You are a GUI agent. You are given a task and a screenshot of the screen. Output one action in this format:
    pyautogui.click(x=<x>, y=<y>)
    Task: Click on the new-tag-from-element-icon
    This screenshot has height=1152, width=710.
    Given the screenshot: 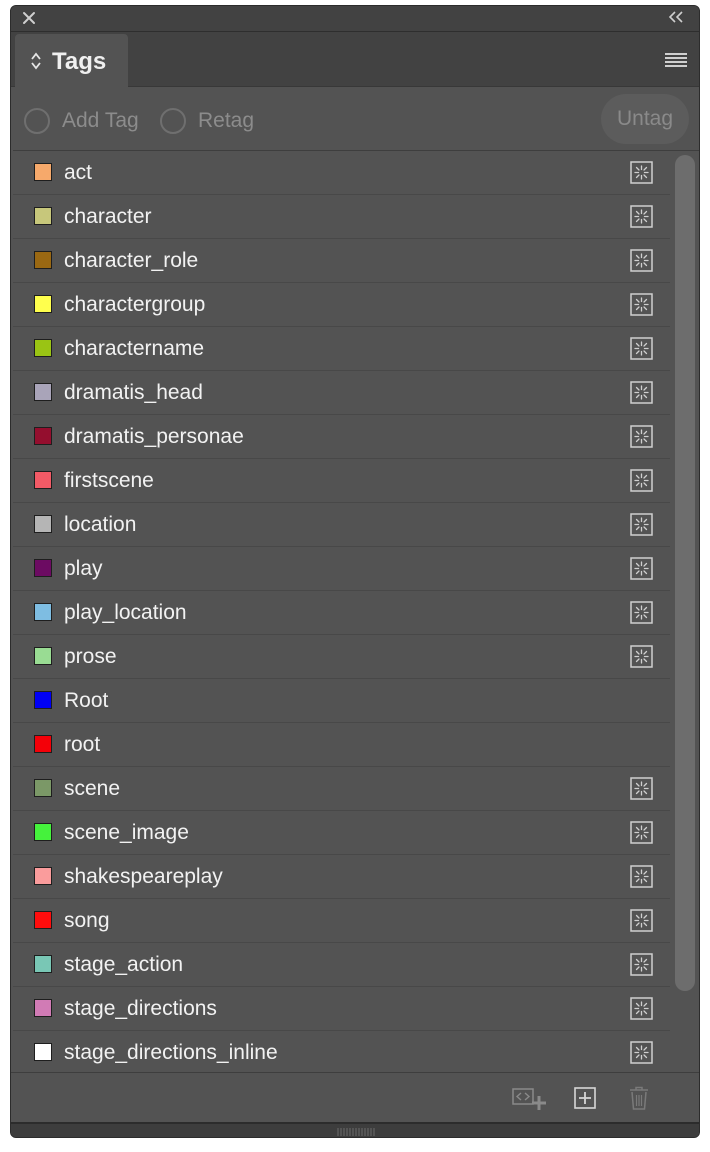 What is the action you would take?
    pyautogui.click(x=529, y=1099)
    